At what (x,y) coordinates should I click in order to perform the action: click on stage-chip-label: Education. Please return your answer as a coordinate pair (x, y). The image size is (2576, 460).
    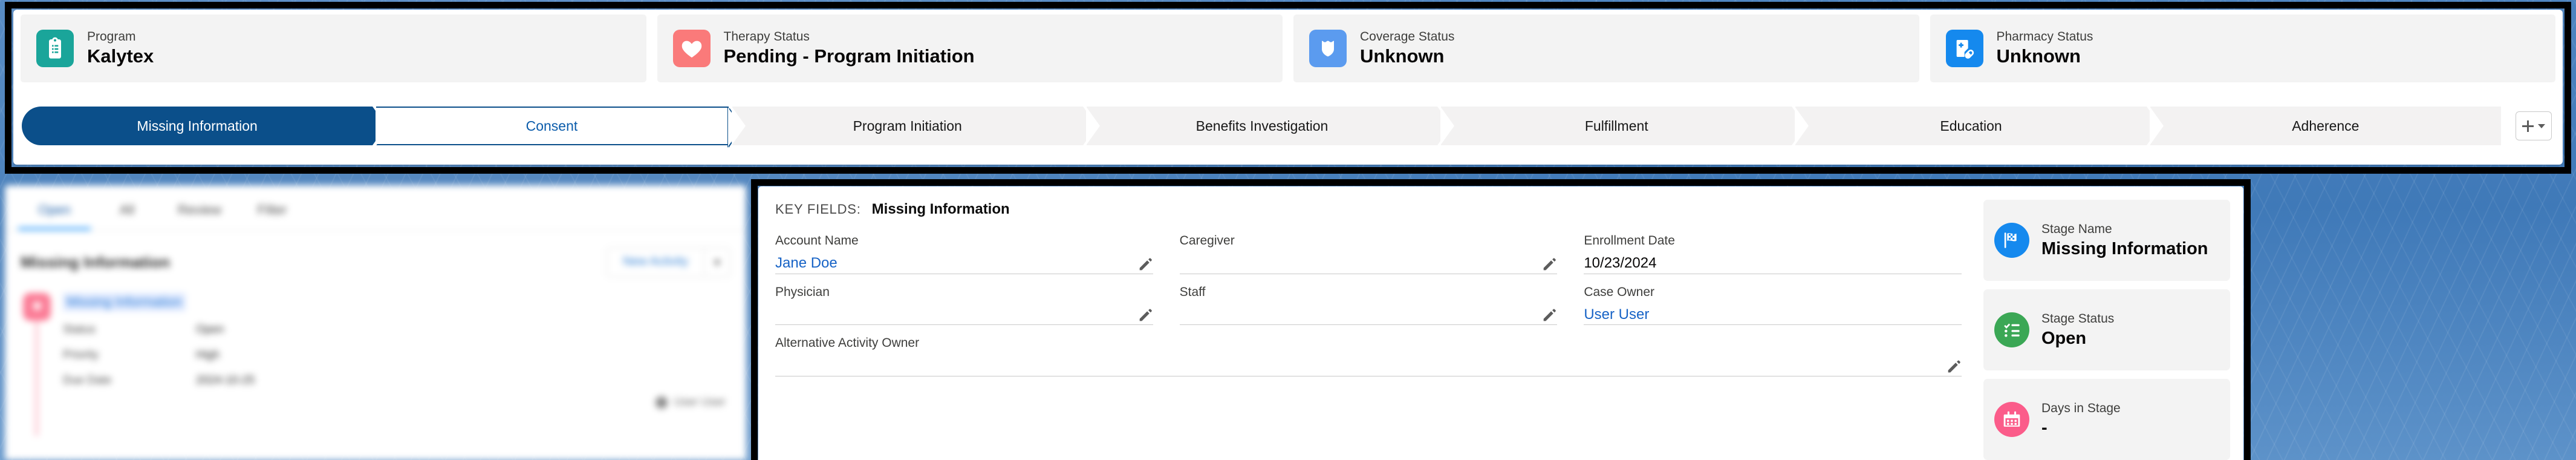
    Looking at the image, I should click on (1971, 125).